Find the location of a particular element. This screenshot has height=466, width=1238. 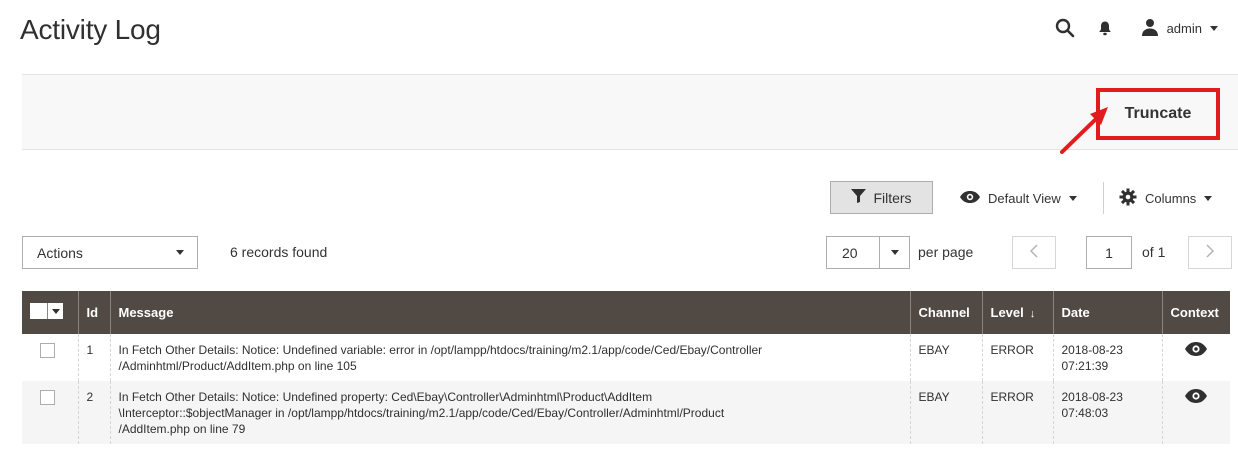

column-header-id: Id is located at coordinates (93, 312).